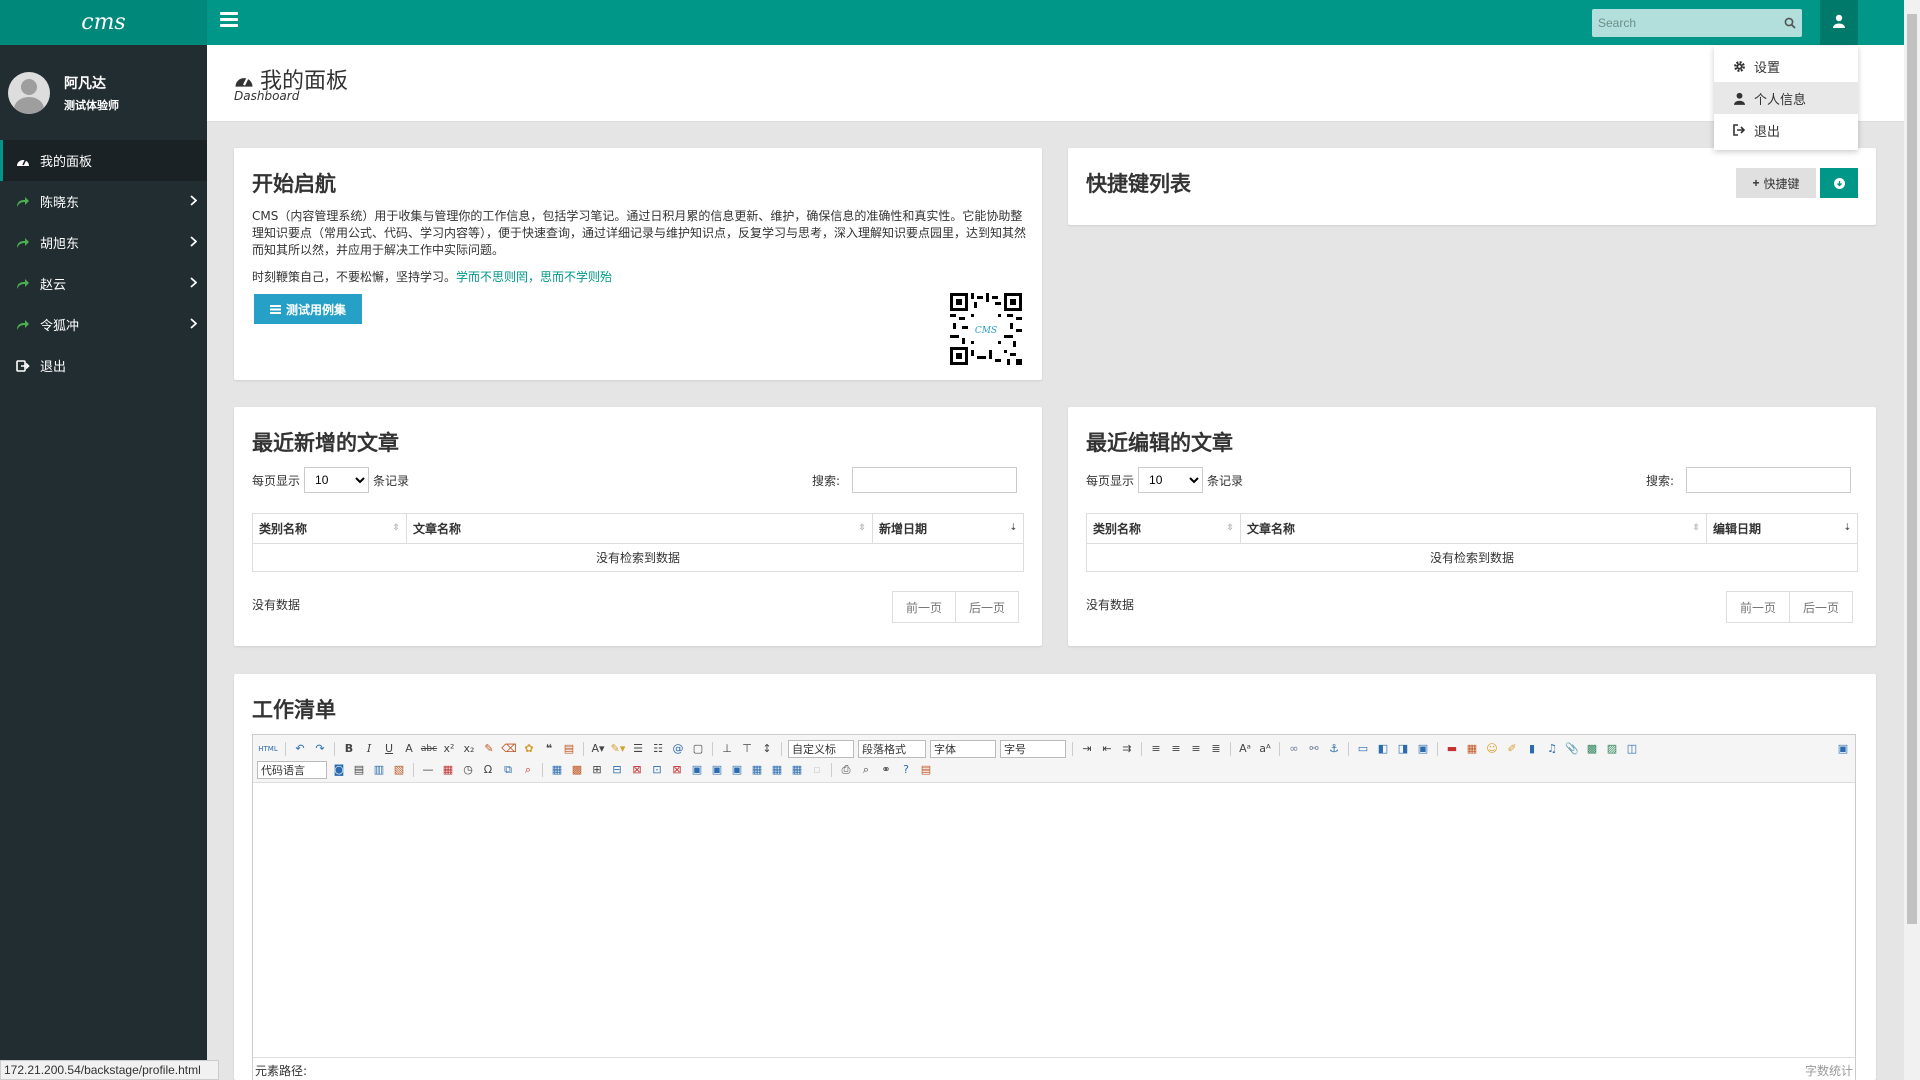  What do you see at coordinates (598, 749) in the screenshot?
I see `font-color-icon: A▾` at bounding box center [598, 749].